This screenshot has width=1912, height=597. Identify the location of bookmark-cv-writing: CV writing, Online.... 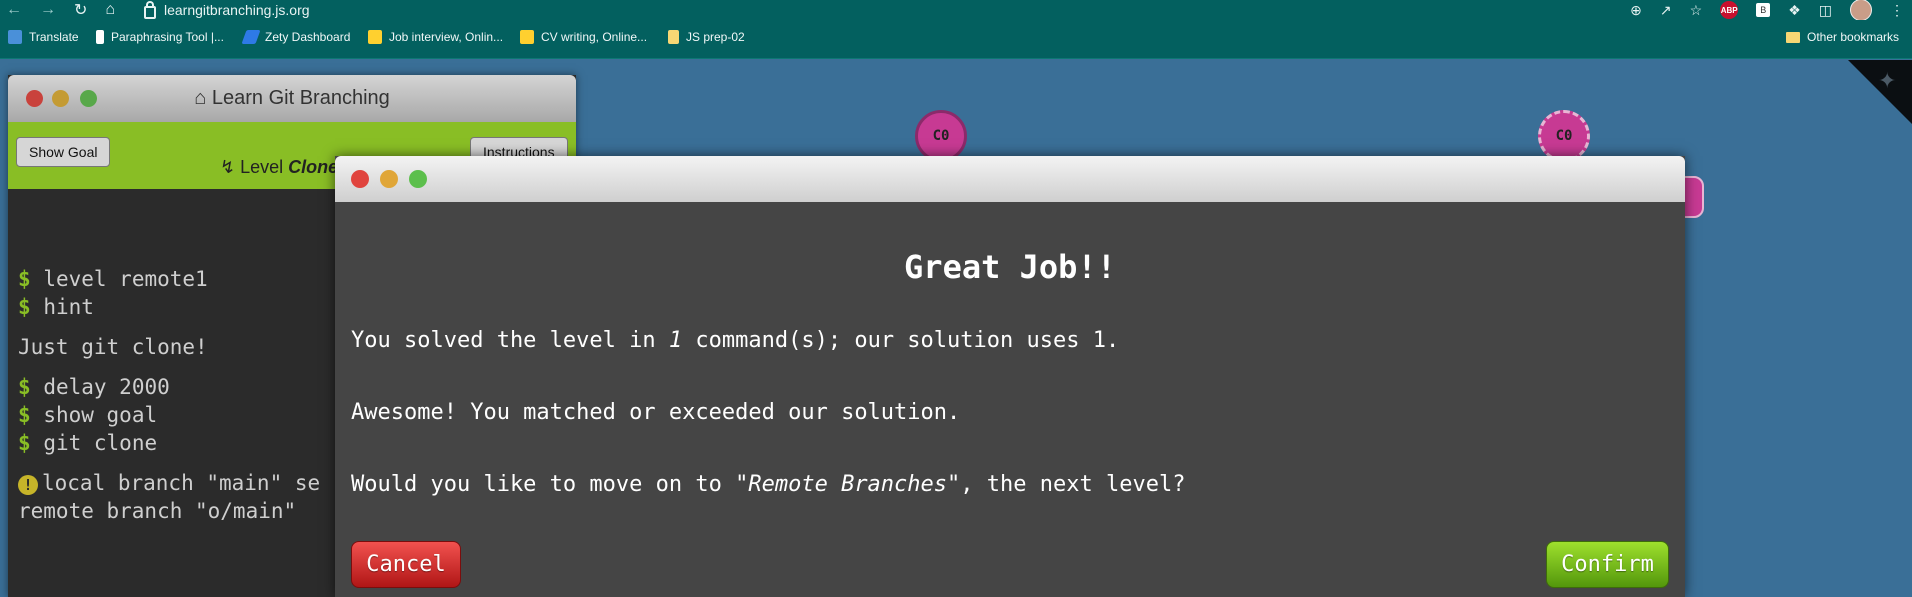
(583, 37).